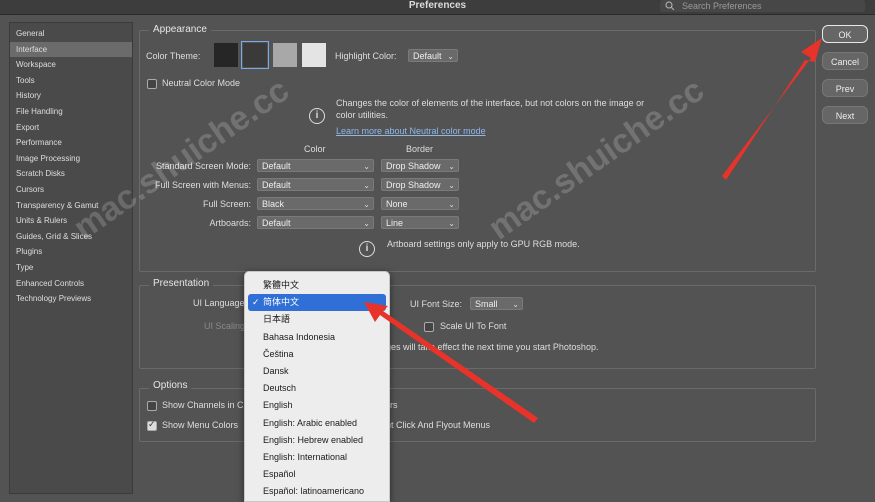 The width and height of the screenshot is (875, 502). What do you see at coordinates (772, 109) in the screenshot?
I see `arrow-to-ok-button` at bounding box center [772, 109].